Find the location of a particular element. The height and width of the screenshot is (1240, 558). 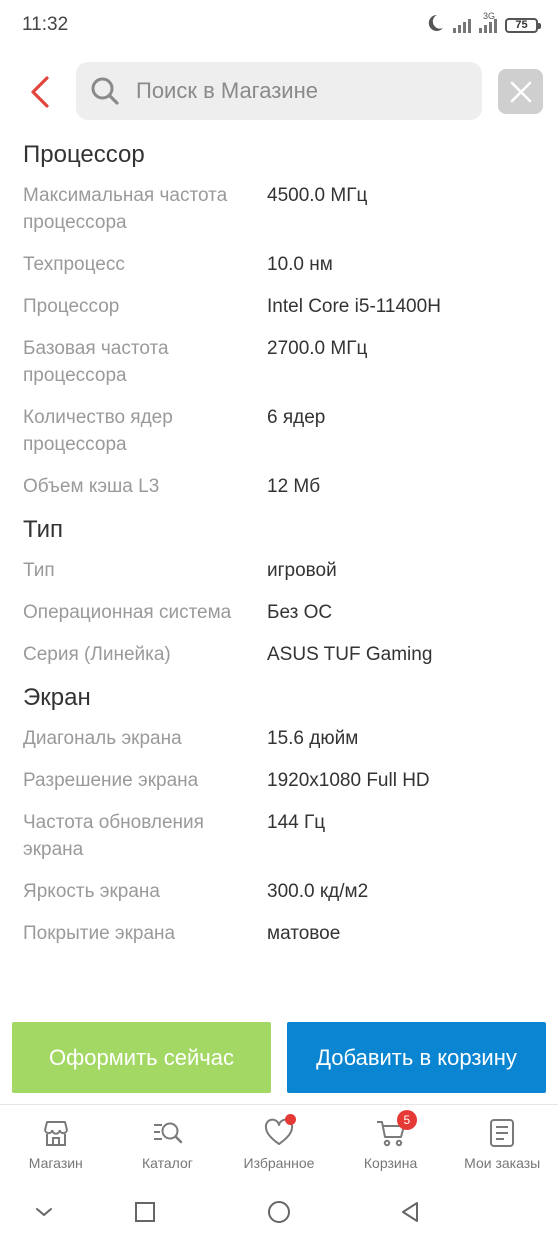

spec-row: Покрытие экрана матовое is located at coordinates (279, 933).